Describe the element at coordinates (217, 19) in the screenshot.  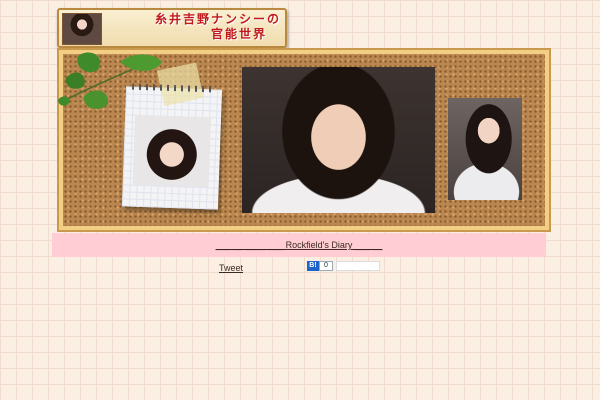
I see `site-title-line1: 糸井吉野ナンシーの` at that location.